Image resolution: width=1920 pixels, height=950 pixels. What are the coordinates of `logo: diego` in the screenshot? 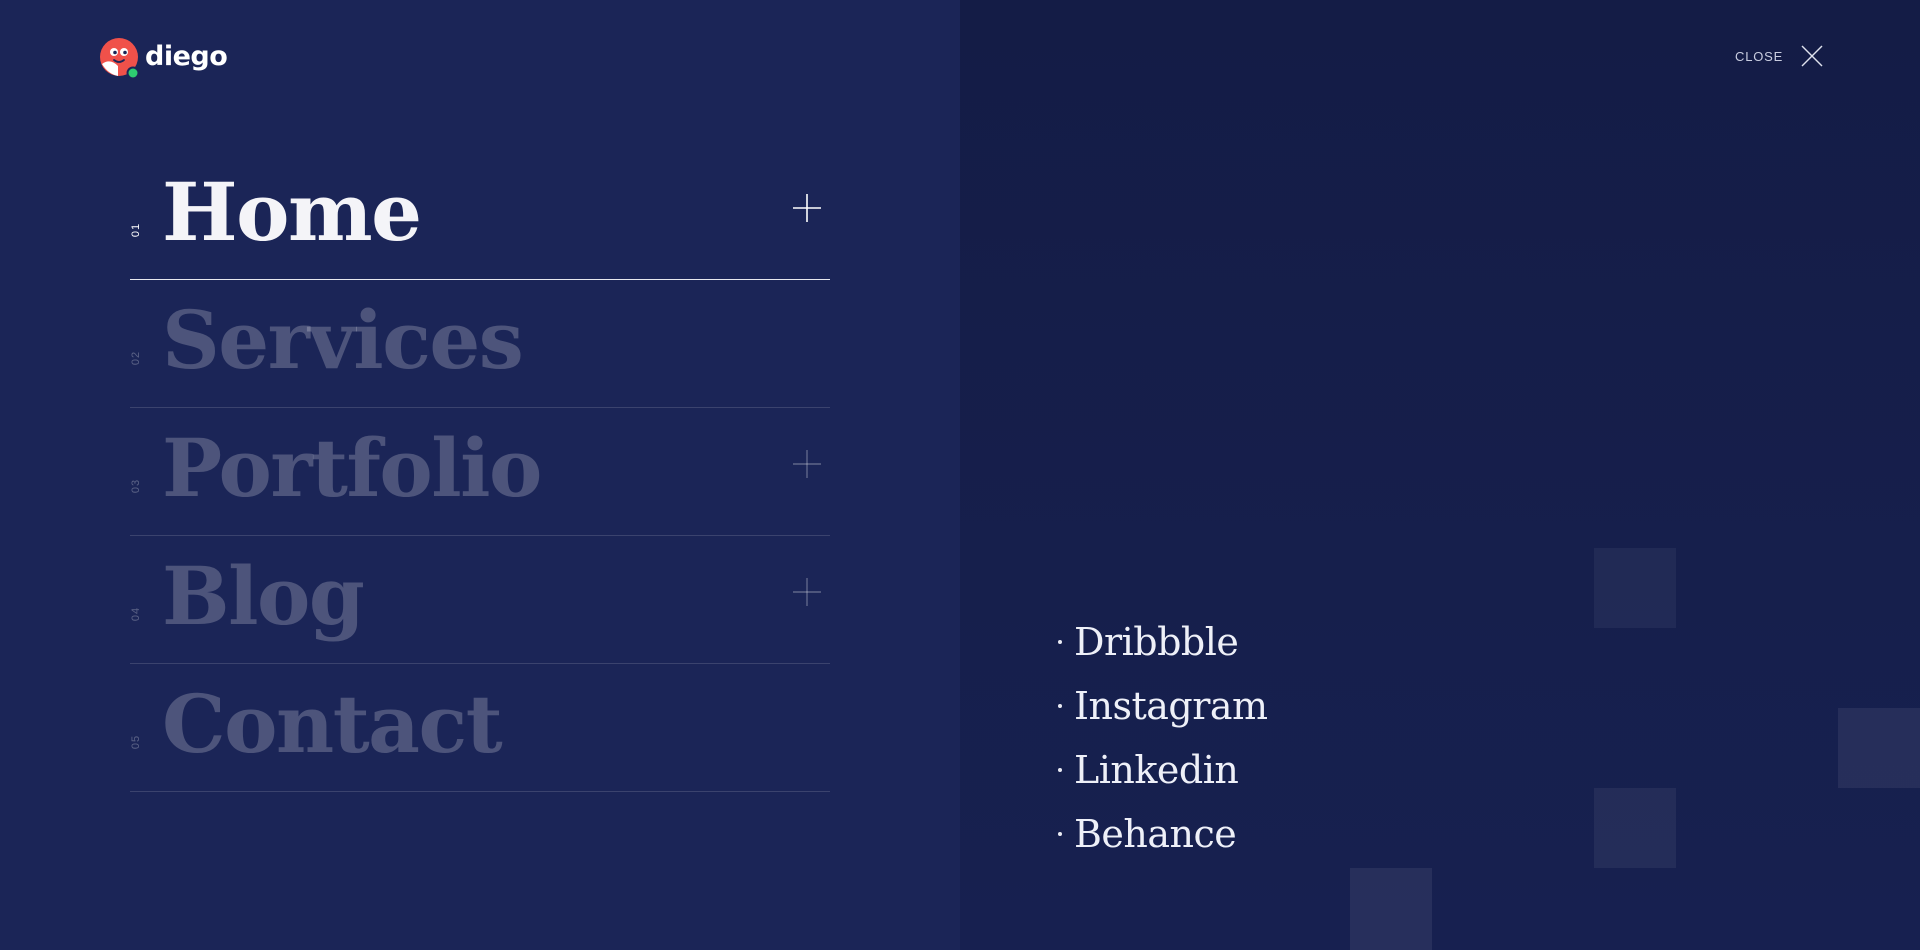 It's located at (164, 58).